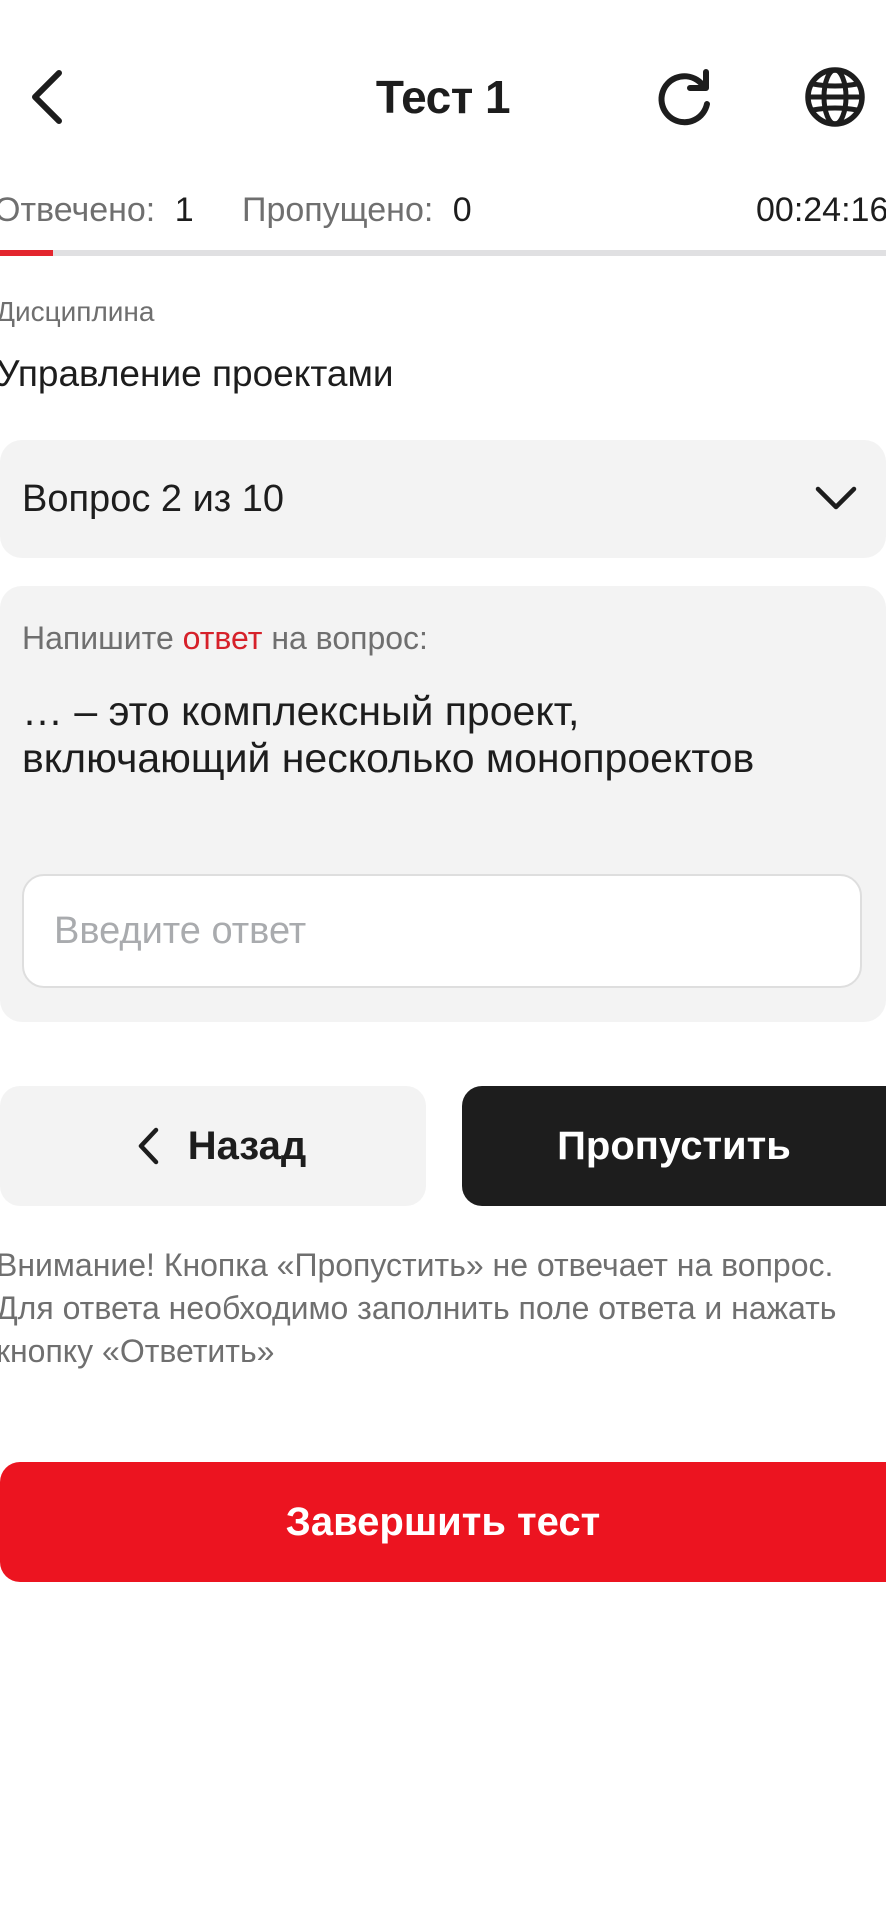 This screenshot has width=886, height=1920. What do you see at coordinates (443, 253) in the screenshot?
I see `progress-bar` at bounding box center [443, 253].